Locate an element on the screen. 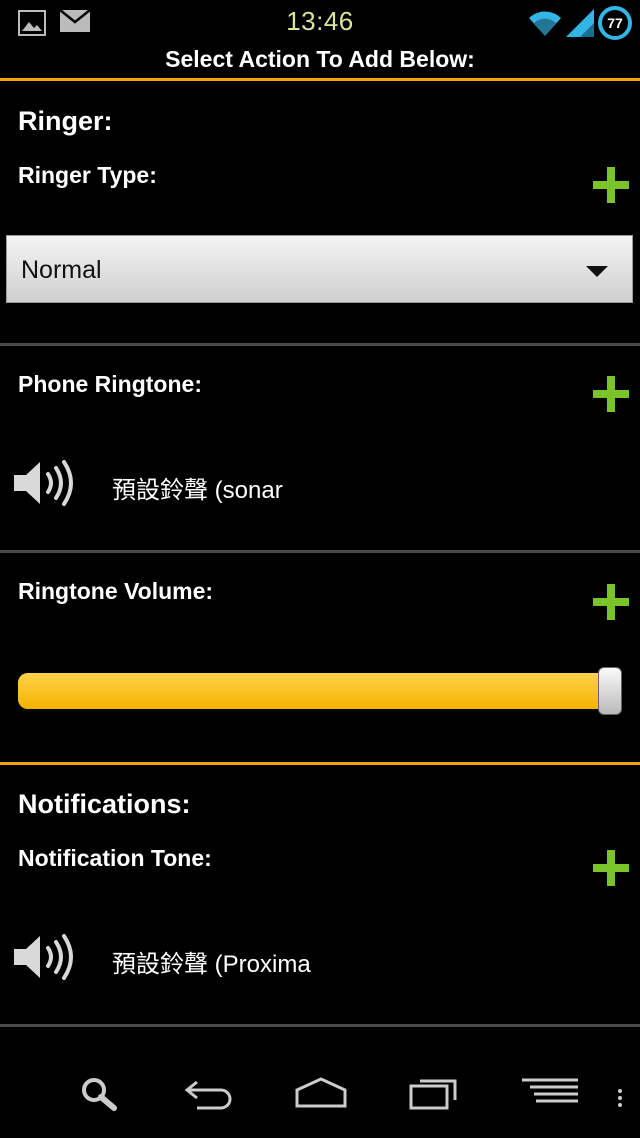 This screenshot has width=640, height=1138. add-notification-tone-button is located at coordinates (611, 868).